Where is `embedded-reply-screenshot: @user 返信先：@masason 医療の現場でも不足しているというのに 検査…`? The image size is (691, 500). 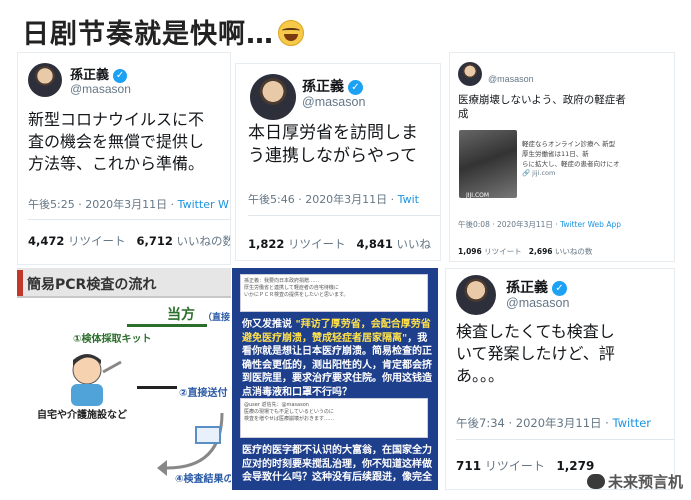
embedded-reply-screenshot: @user 返信先：@masason 医療の現場でも不足しているというのに 検査… is located at coordinates (334, 418).